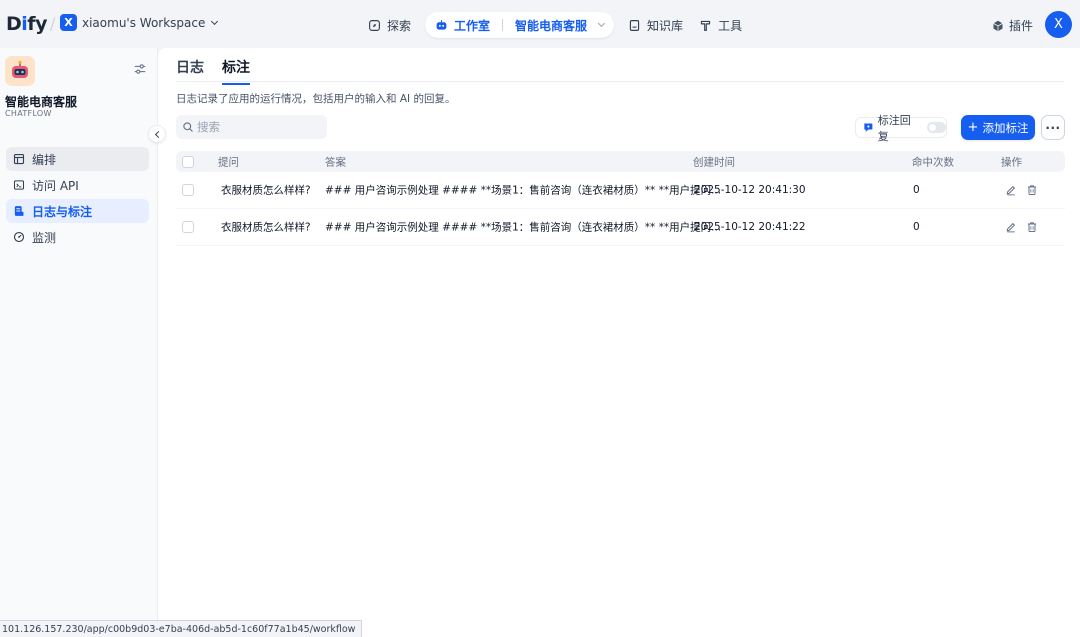 Image resolution: width=1080 pixels, height=637 pixels. I want to click on sidebar-menu: 编排 访问 API 日志与标注 监测, so click(77, 199).